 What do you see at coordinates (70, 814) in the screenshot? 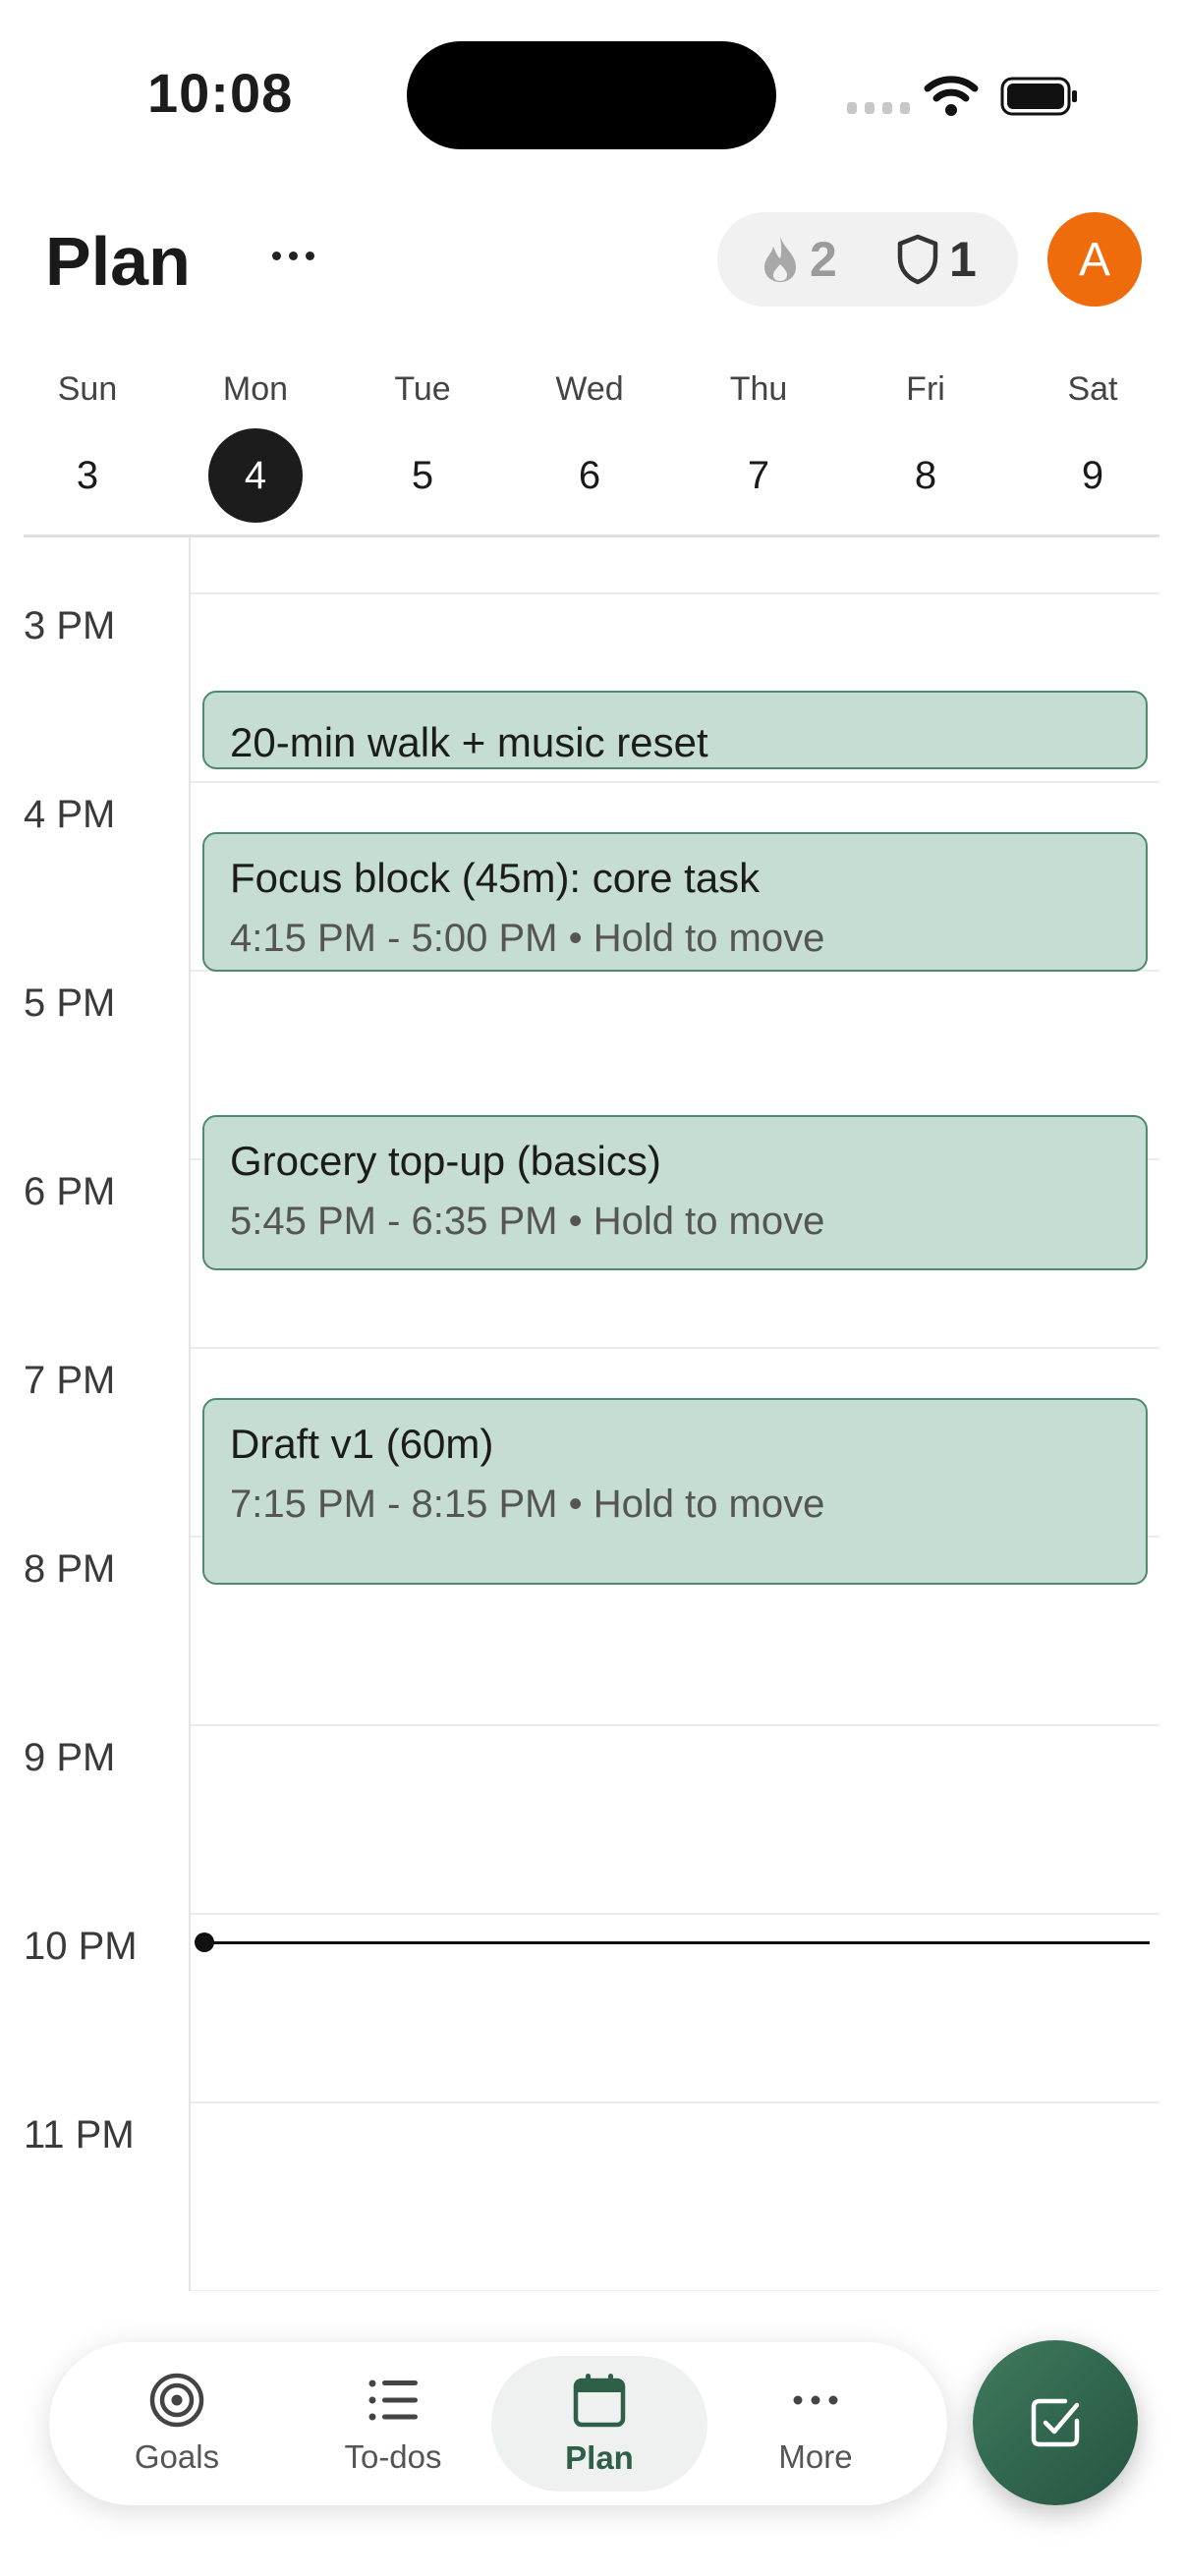
I see `hour-label: 4 PM` at bounding box center [70, 814].